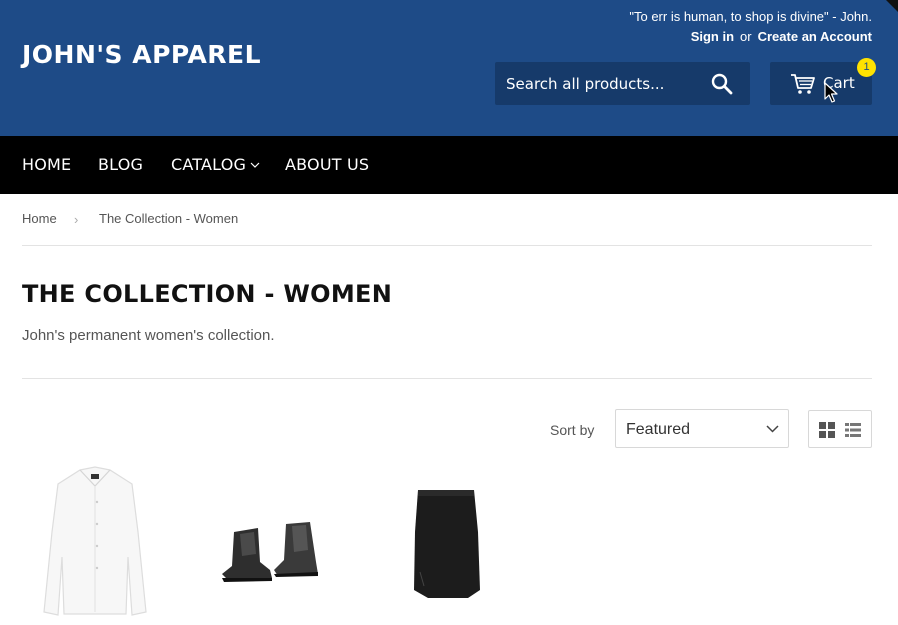  Describe the element at coordinates (827, 430) in the screenshot. I see `grid-view-icon` at that location.